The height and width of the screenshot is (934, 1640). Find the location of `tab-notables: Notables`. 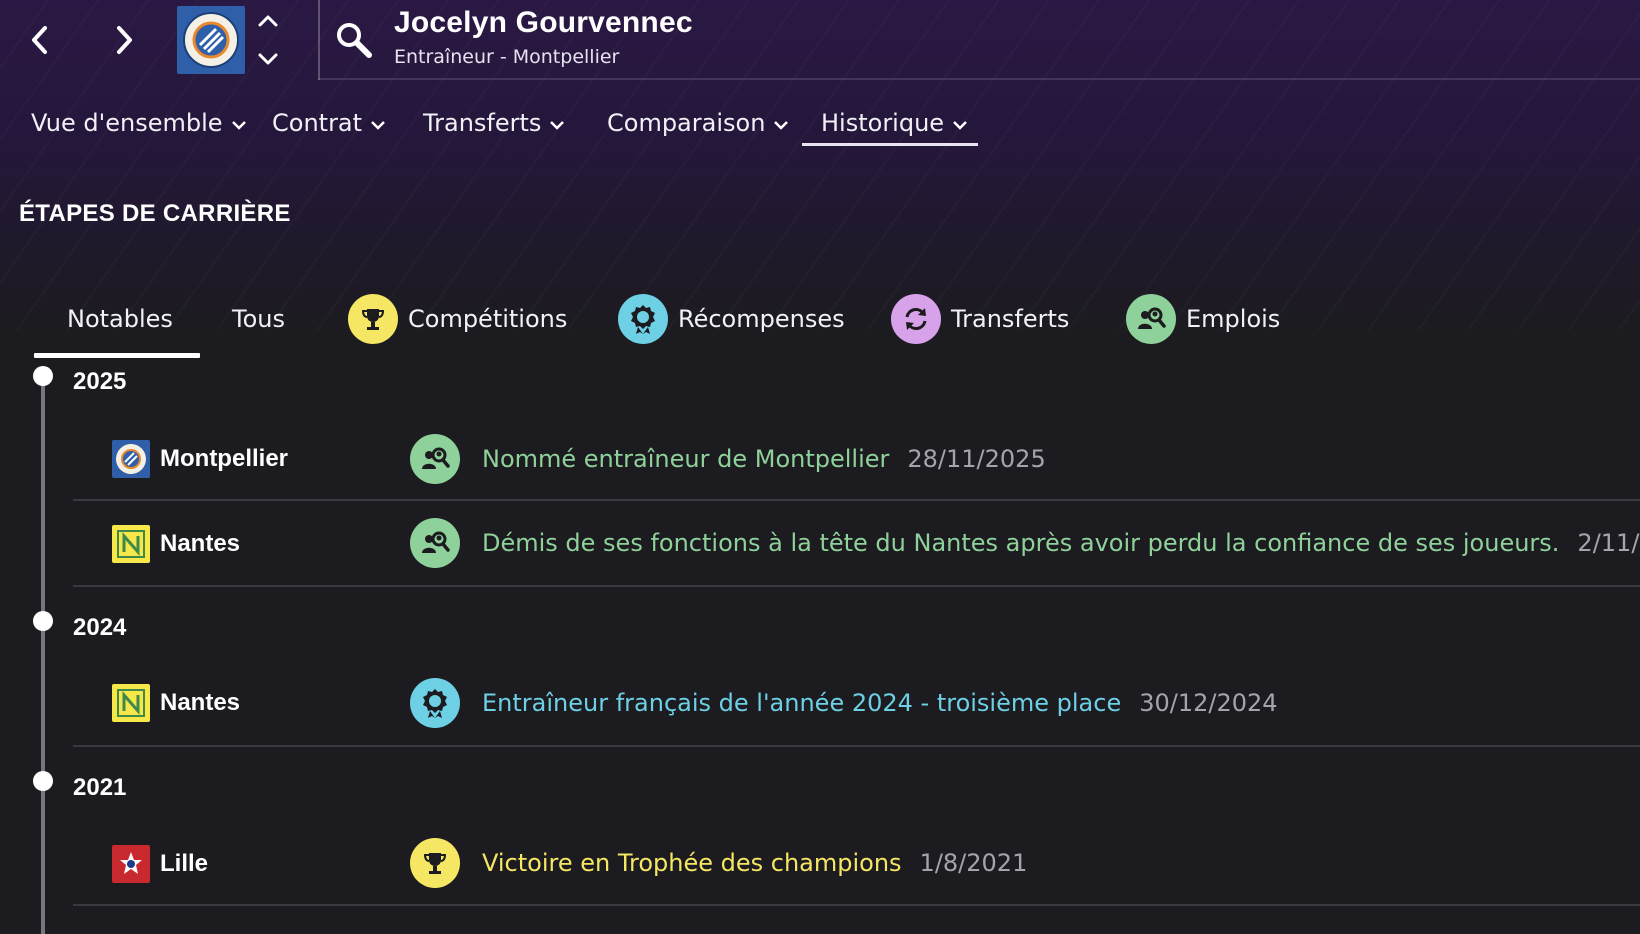

tab-notables: Notables is located at coordinates (120, 319).